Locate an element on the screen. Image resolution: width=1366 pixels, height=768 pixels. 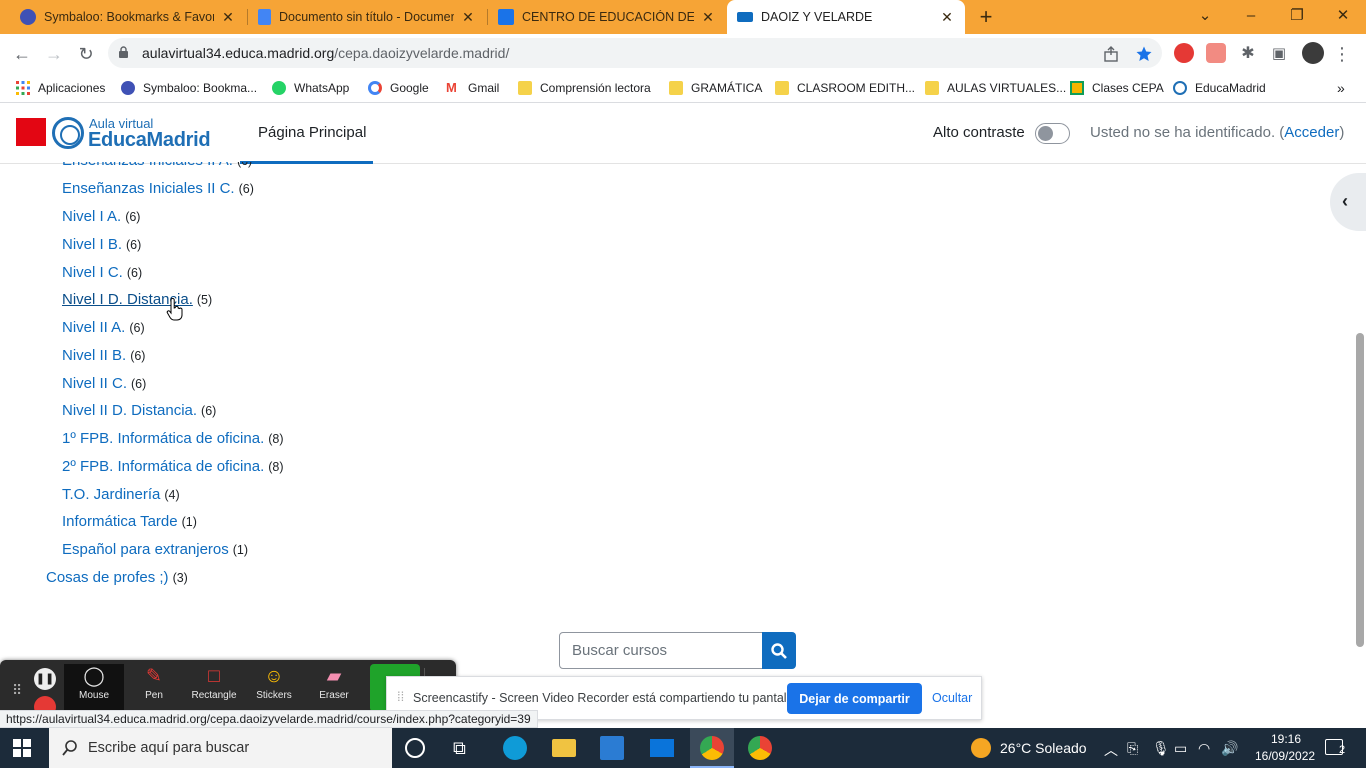
drag-handle-icon: ⁞⁞ is located at coordinates (400, 696).